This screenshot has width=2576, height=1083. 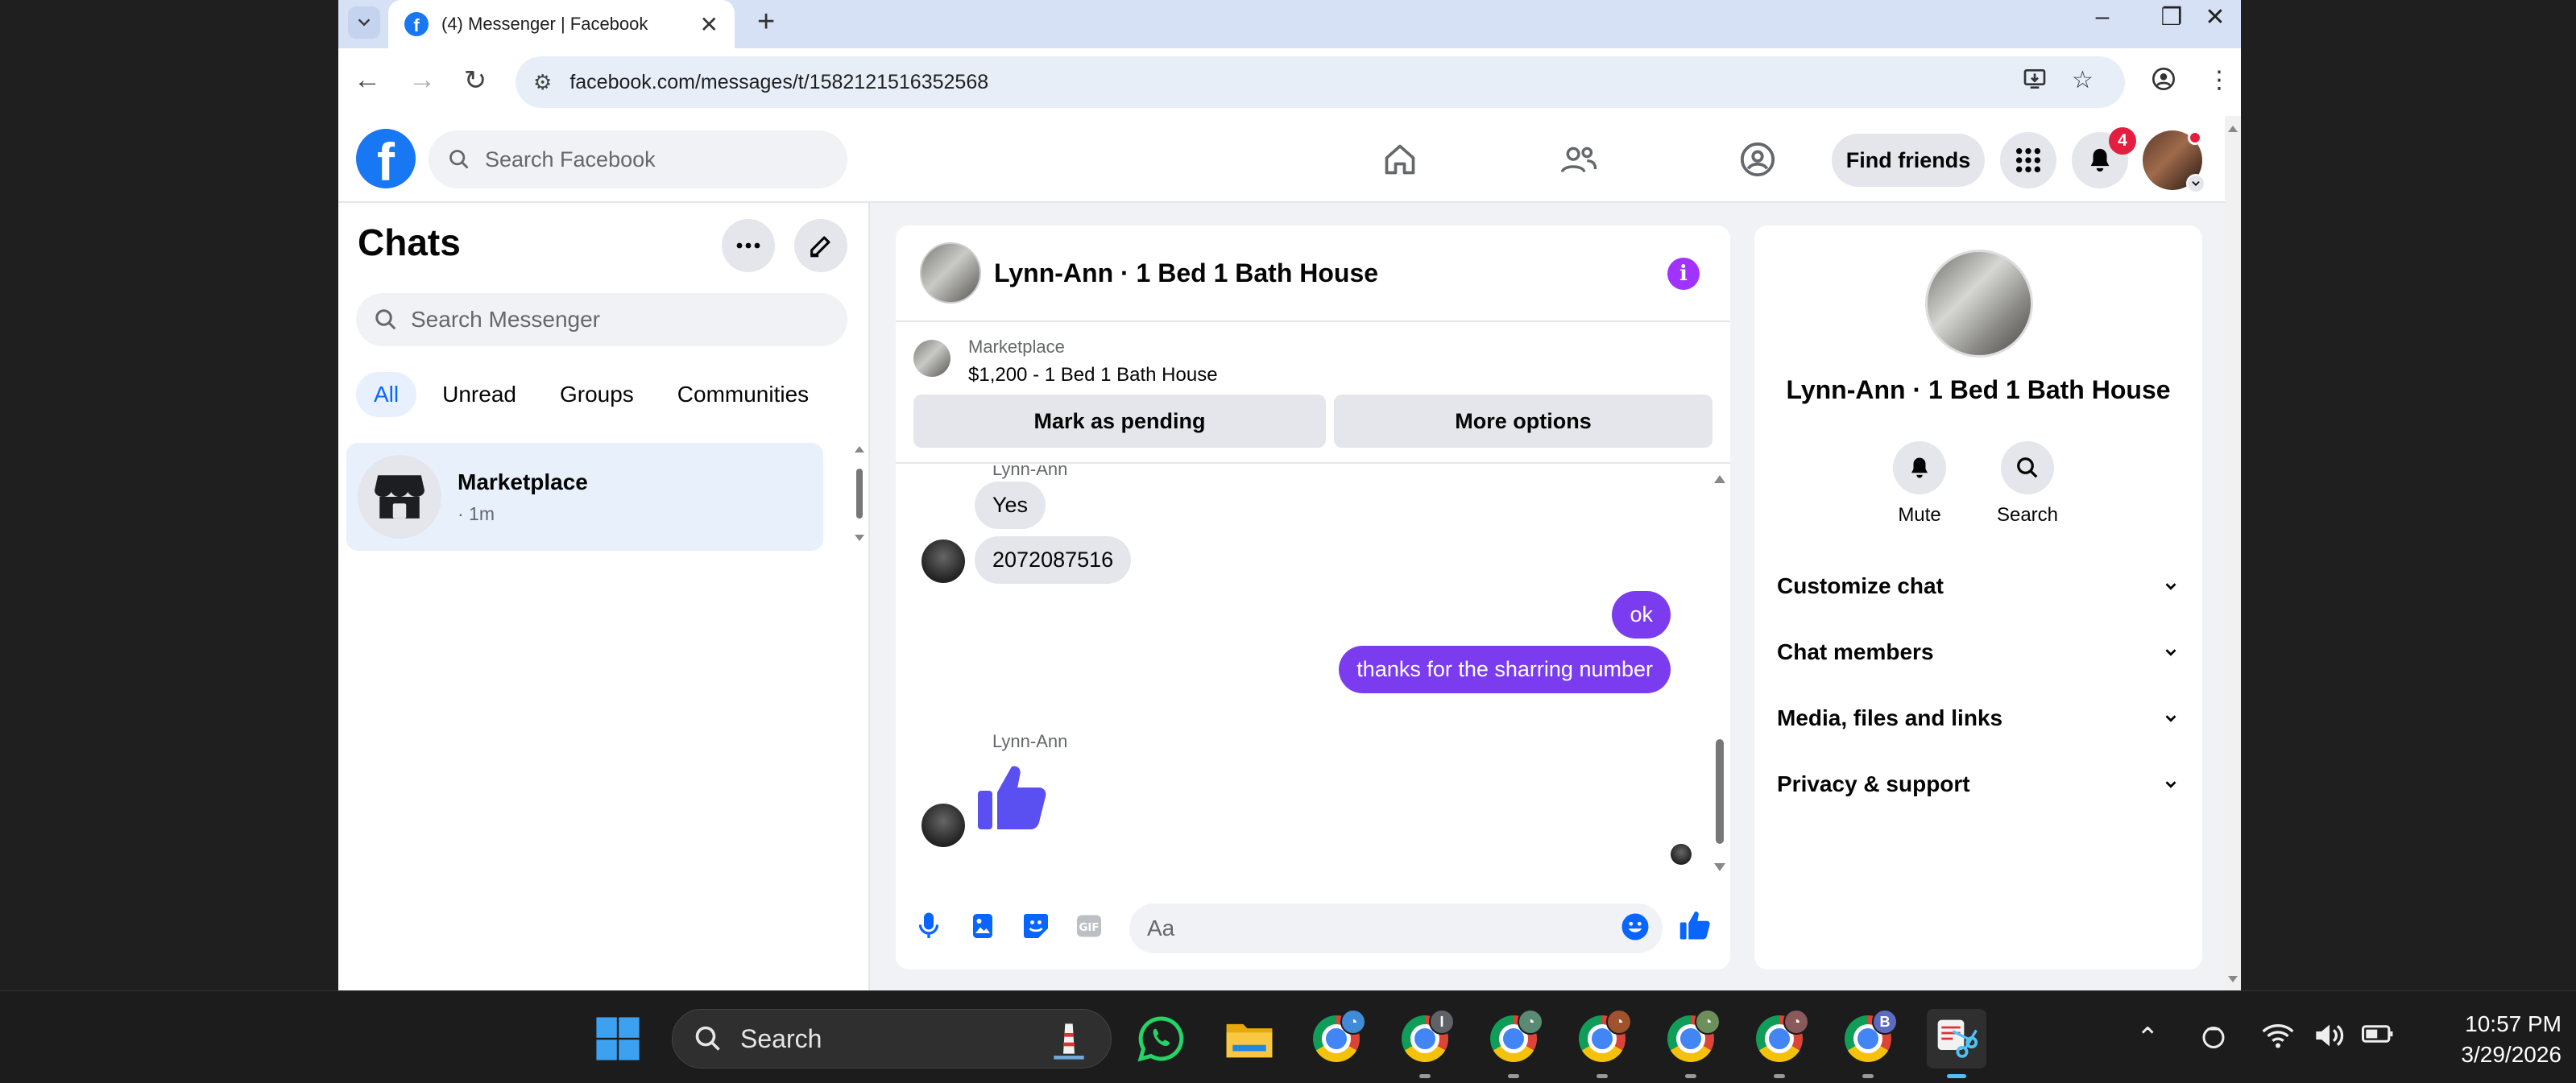 What do you see at coordinates (2102, 17) in the screenshot?
I see `minimize-icon: –` at bounding box center [2102, 17].